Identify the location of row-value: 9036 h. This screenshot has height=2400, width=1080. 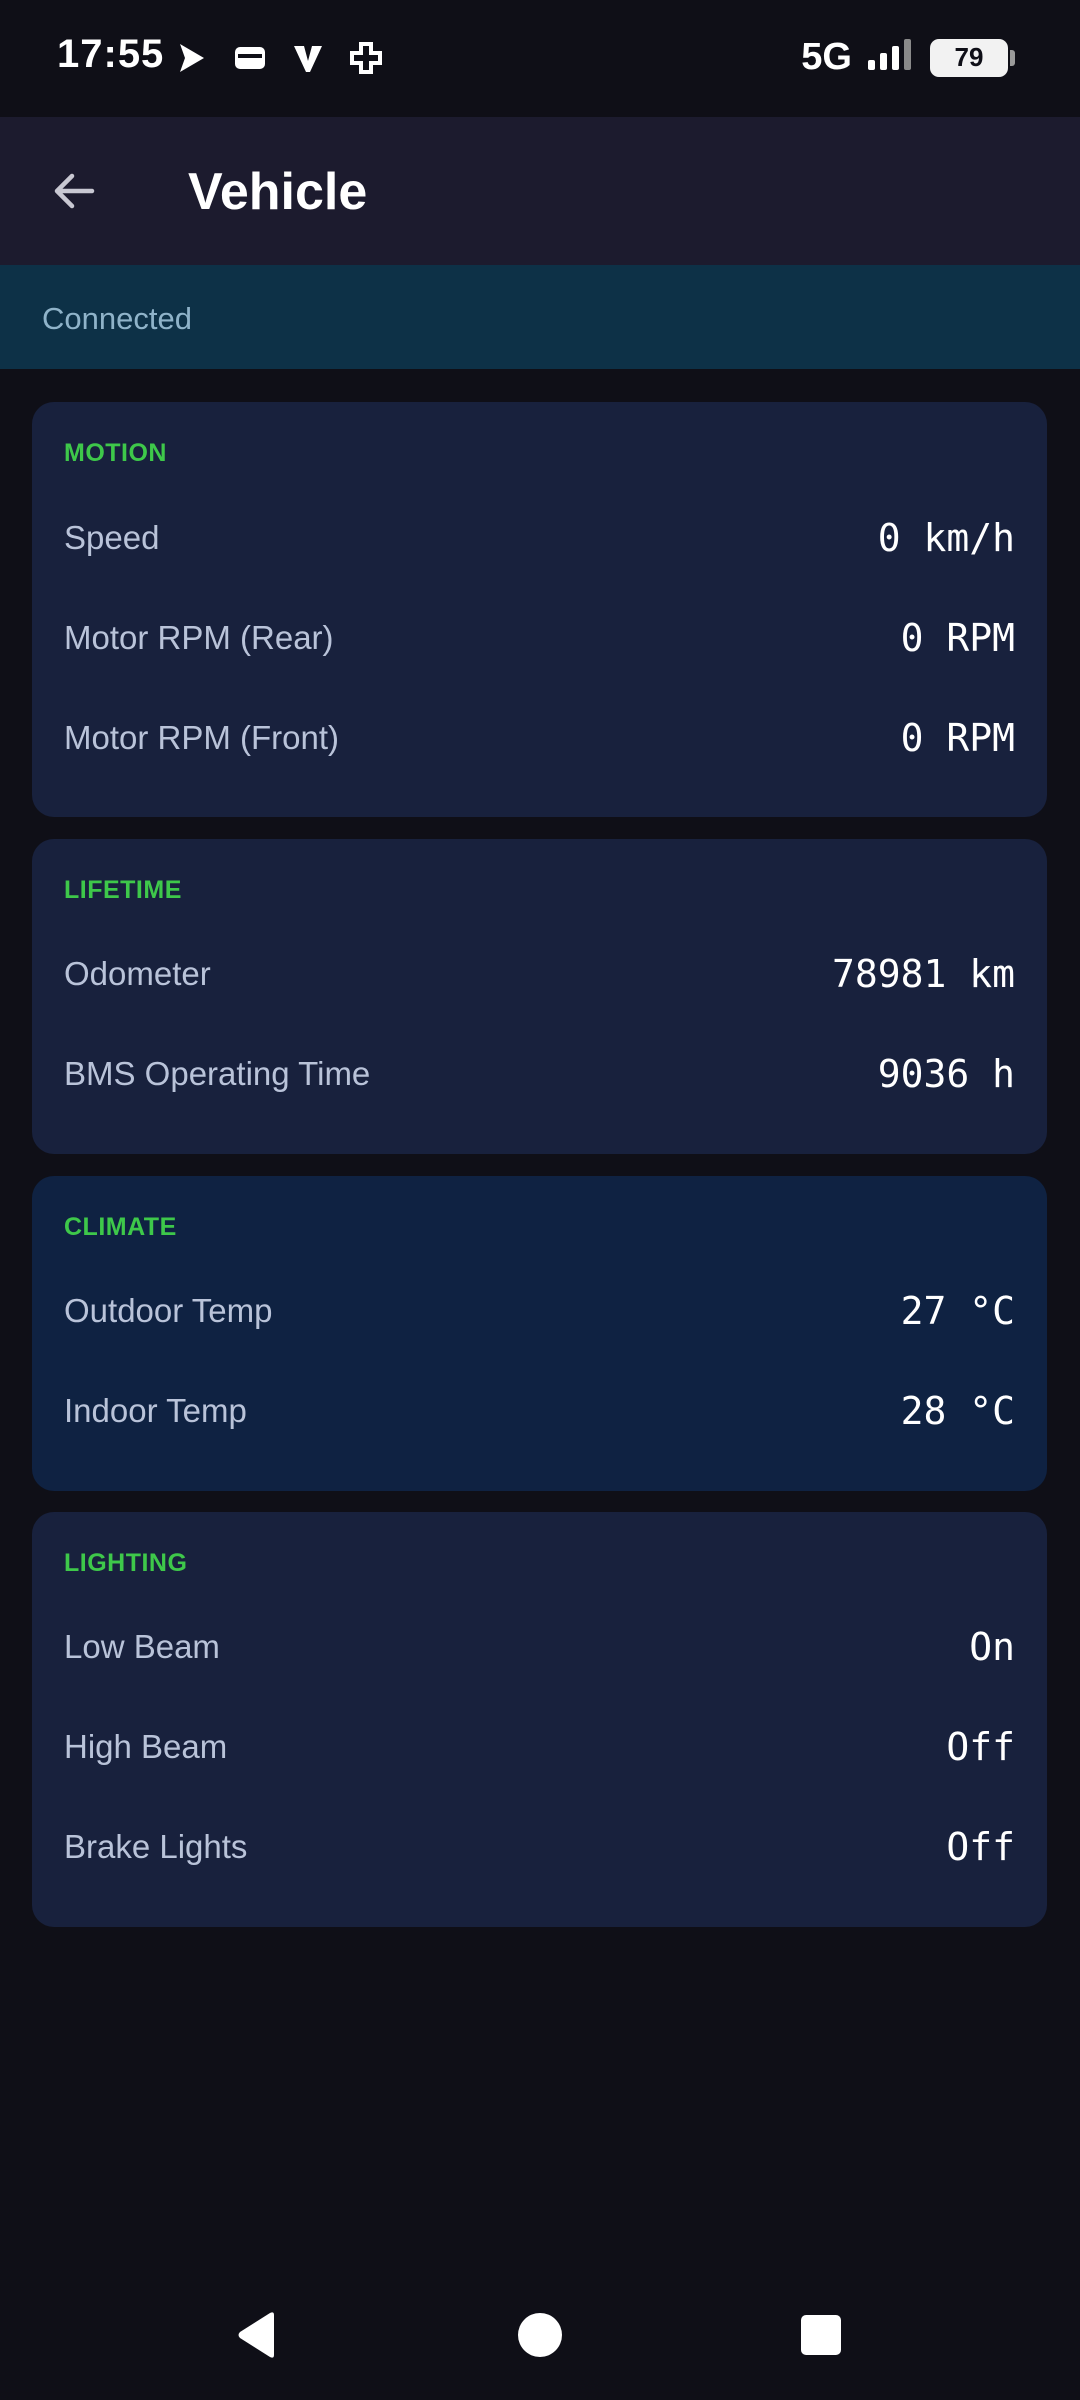
(946, 1074).